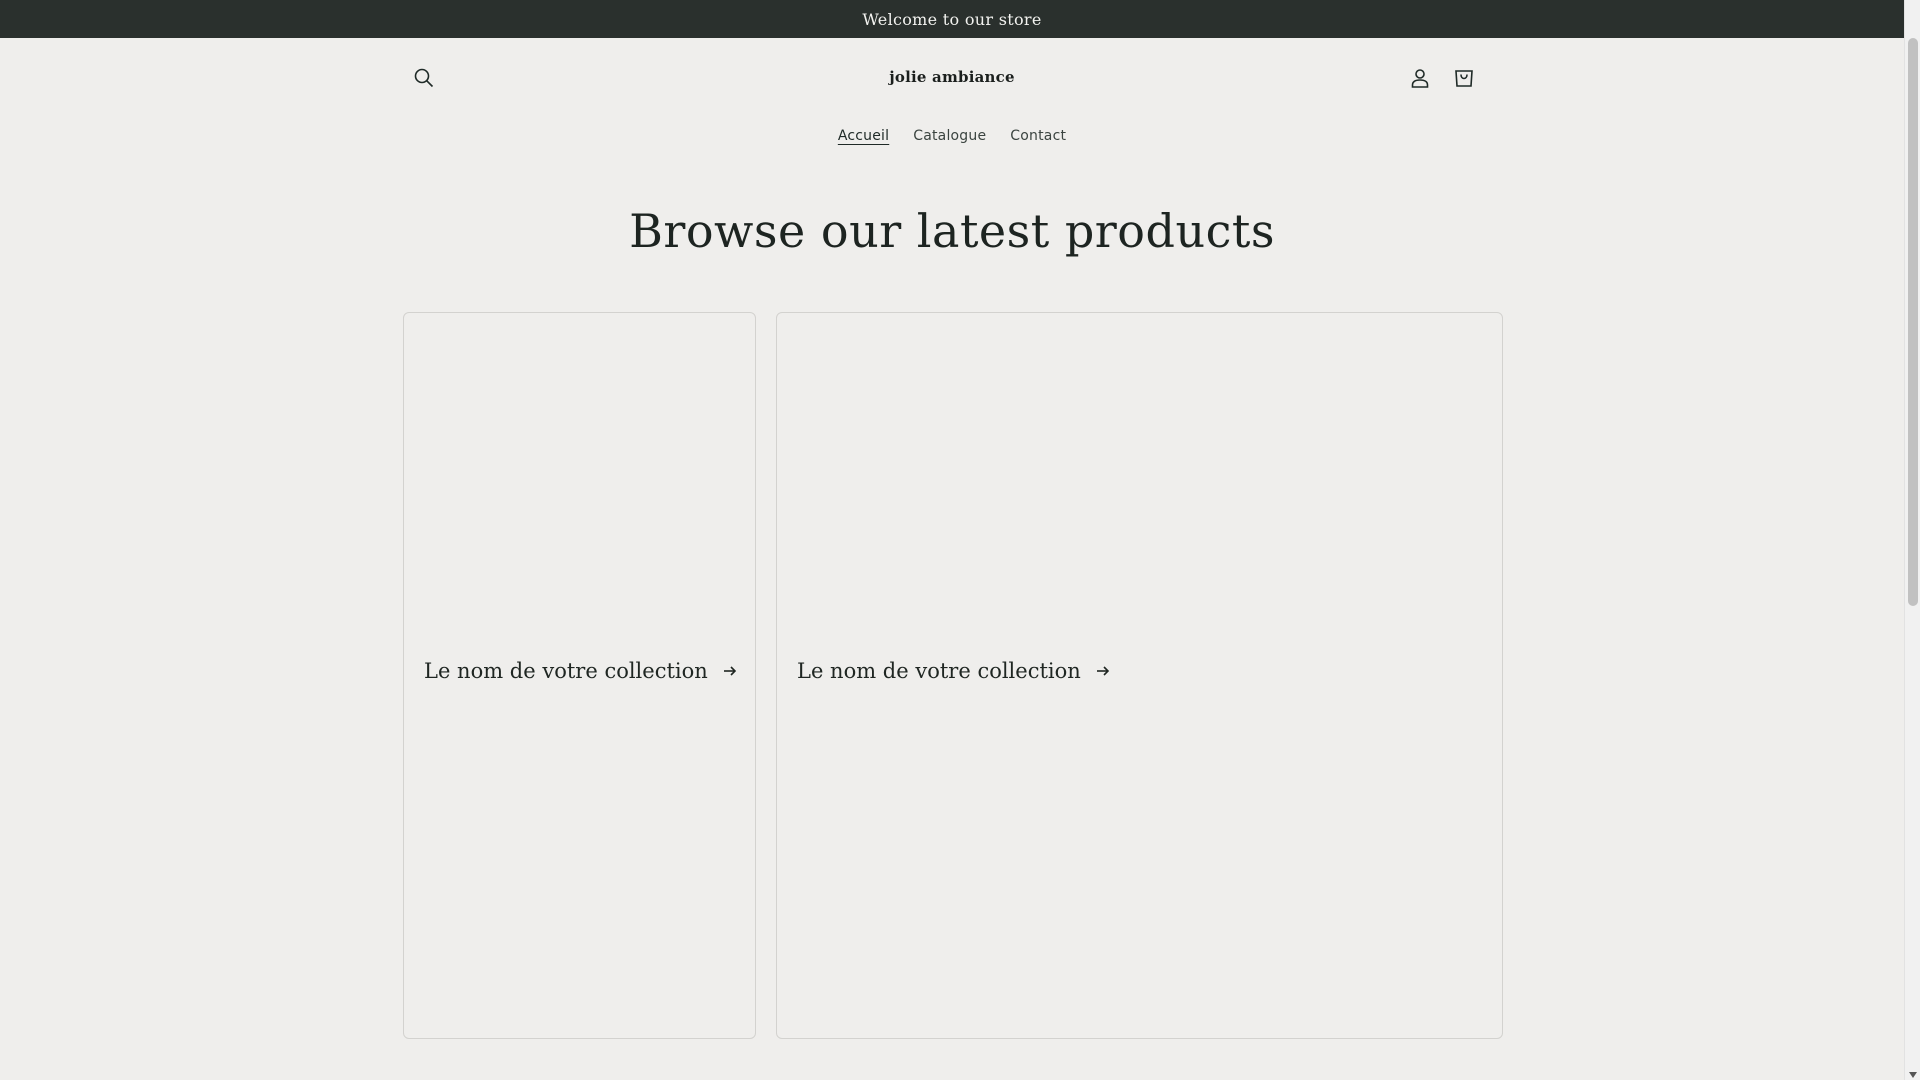 Image resolution: width=1920 pixels, height=1080 pixels. What do you see at coordinates (952, 104) in the screenshot?
I see `site-header: jolie ambiance Accueil Catalogue Contact` at bounding box center [952, 104].